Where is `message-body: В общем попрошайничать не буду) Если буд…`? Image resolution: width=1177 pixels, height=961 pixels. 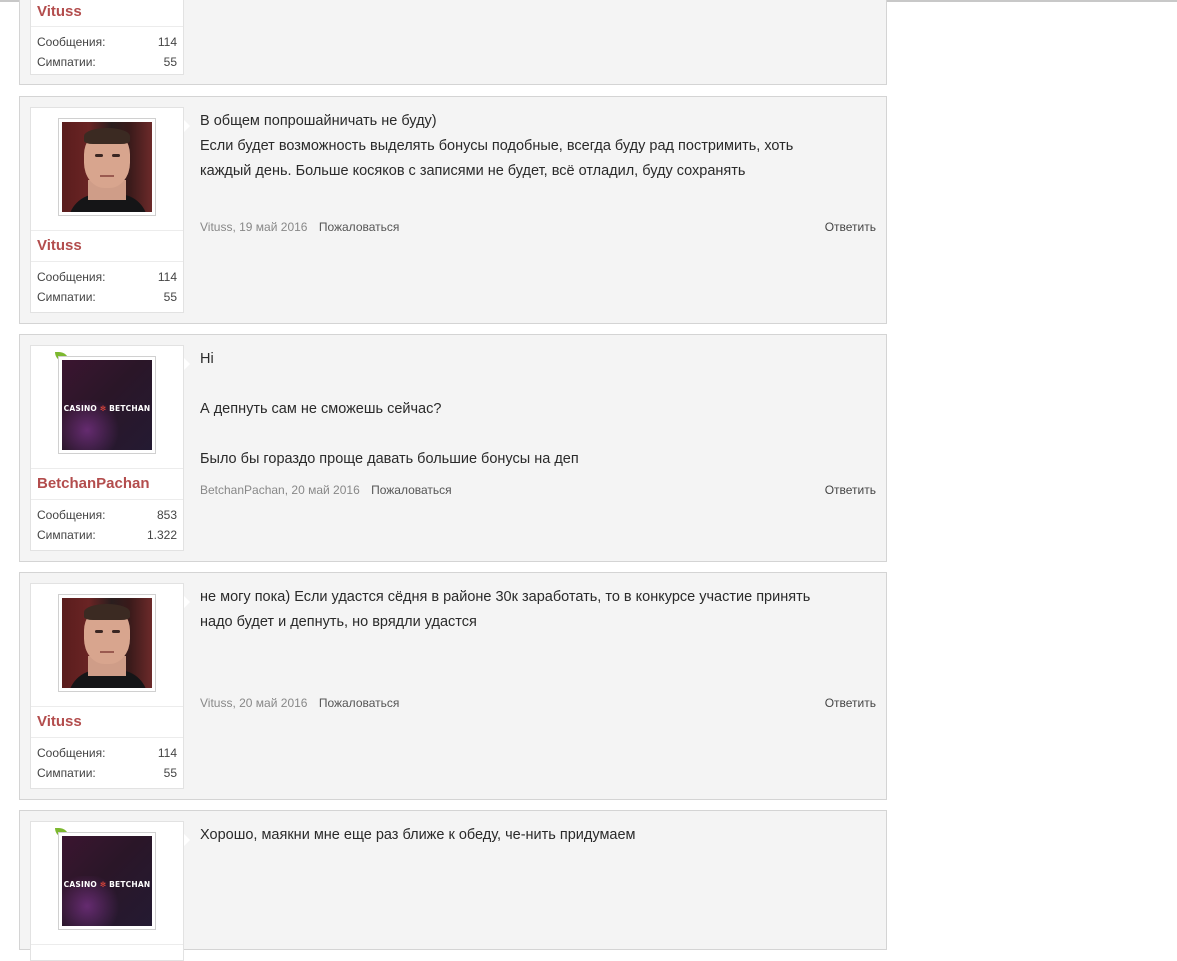
message-body: В общем попрошайничать не буду) Если буд… is located at coordinates (538, 146).